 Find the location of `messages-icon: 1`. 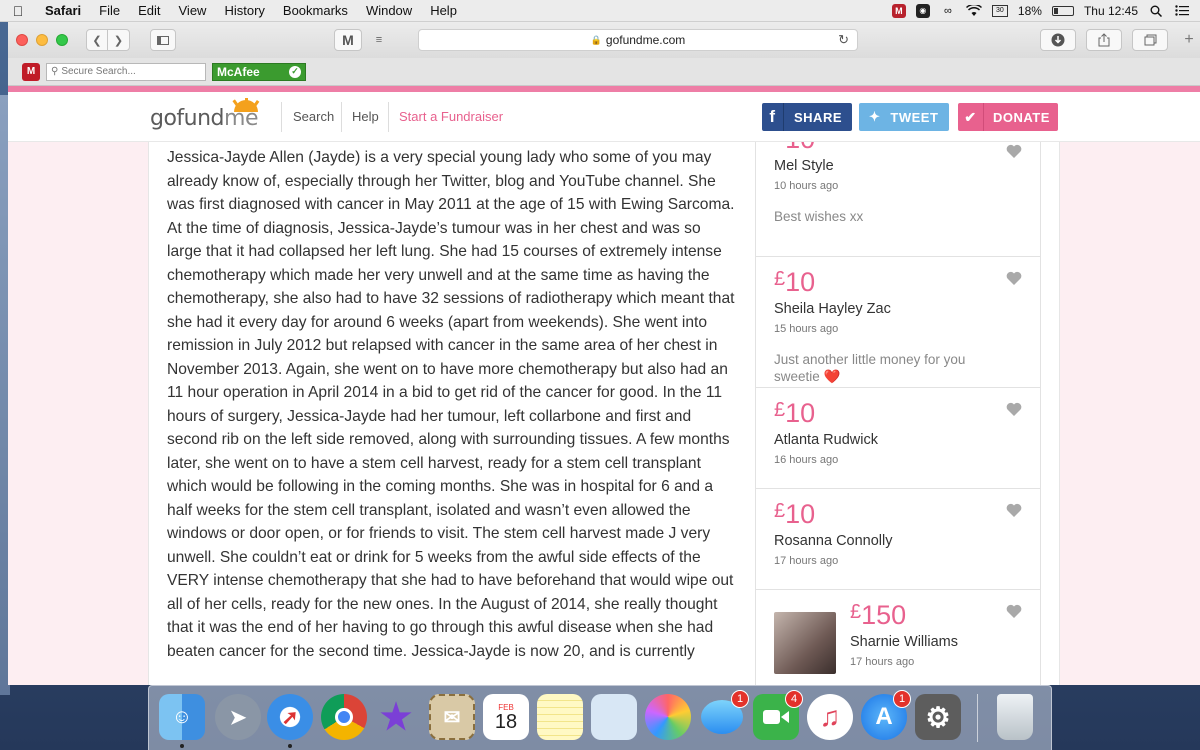

messages-icon: 1 is located at coordinates (724, 715).